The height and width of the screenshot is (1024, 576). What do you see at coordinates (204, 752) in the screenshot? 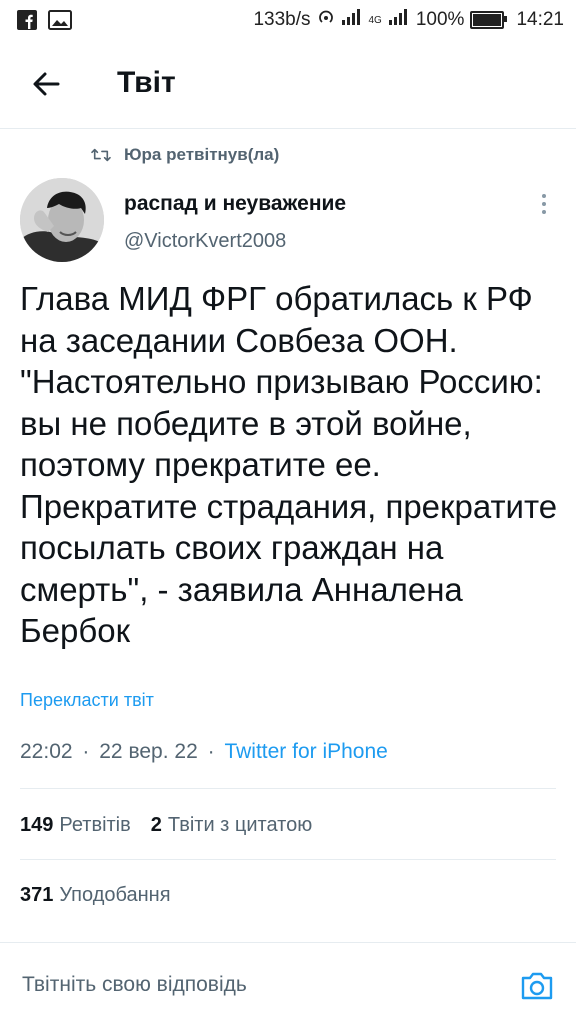
I see `tweet-meta: 22:02 · 22 вер. 22 · Twitter for iPhone` at bounding box center [204, 752].